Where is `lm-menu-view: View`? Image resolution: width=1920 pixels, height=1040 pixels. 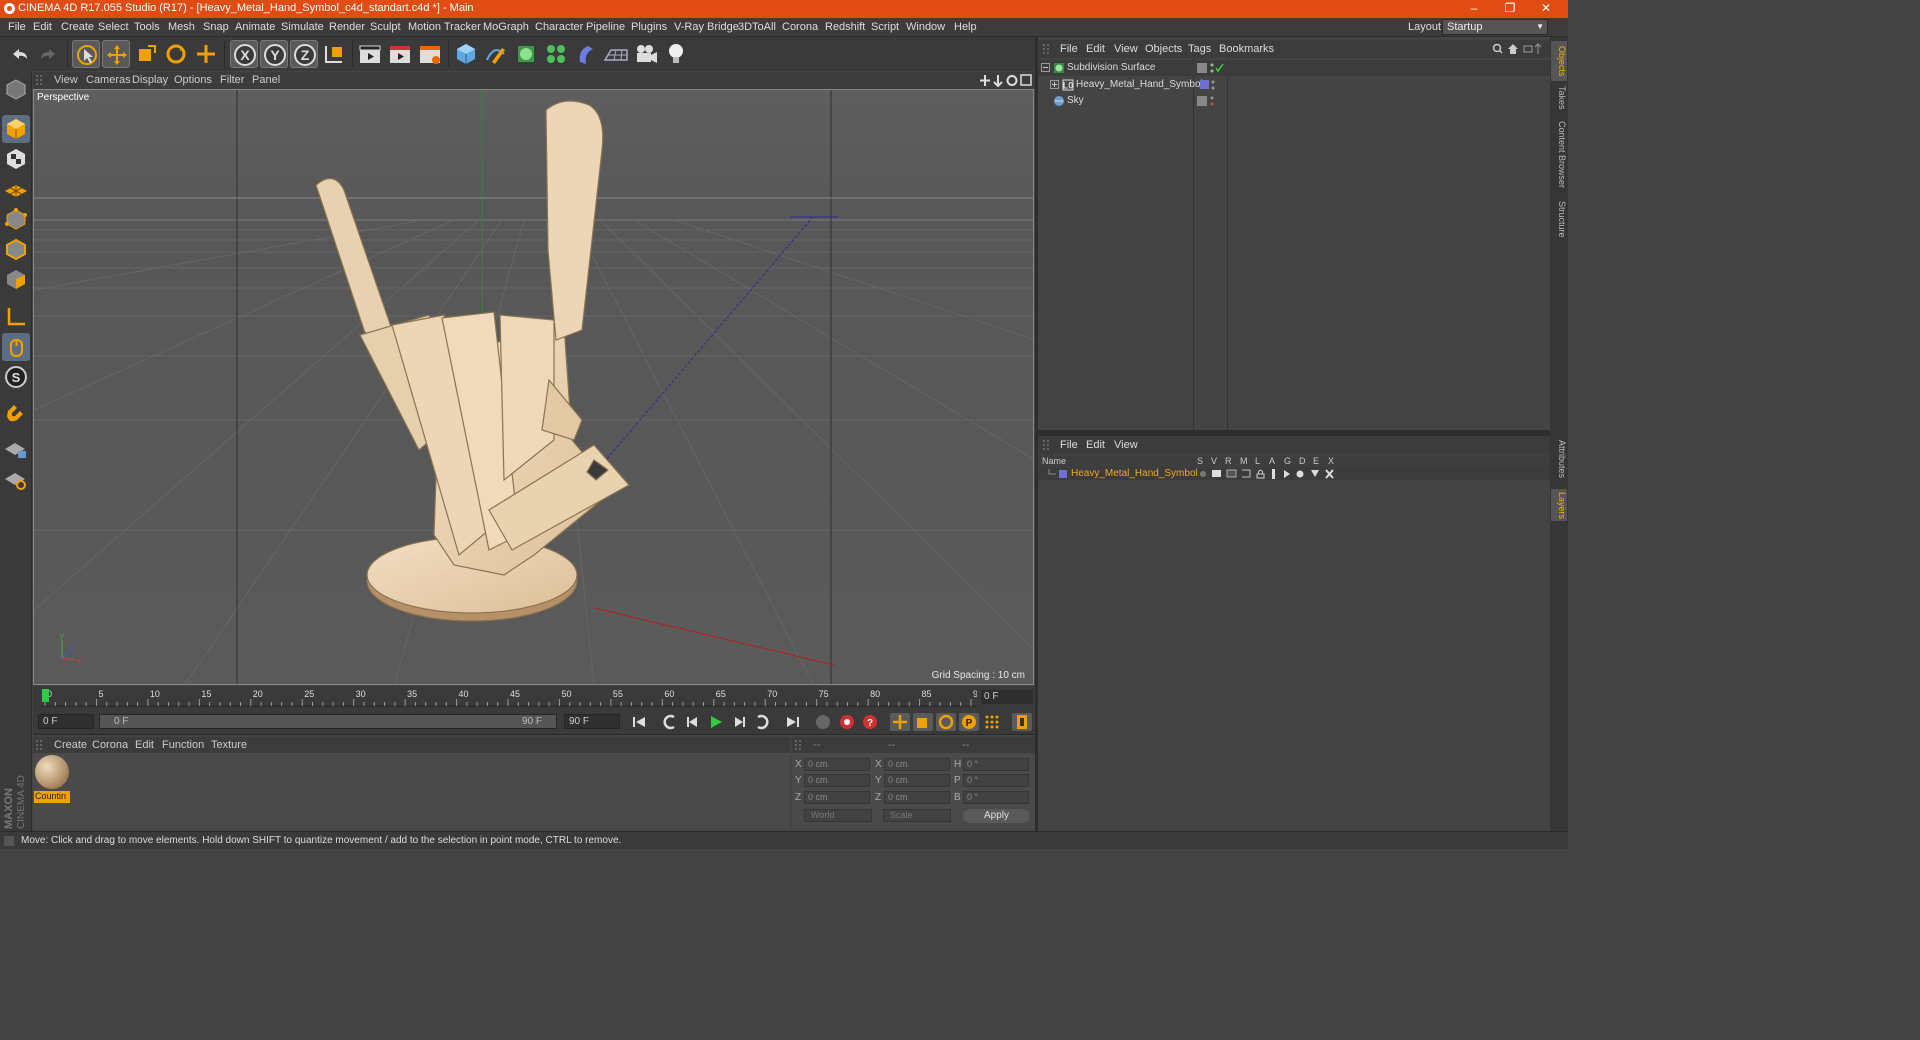 lm-menu-view: View is located at coordinates (1126, 445).